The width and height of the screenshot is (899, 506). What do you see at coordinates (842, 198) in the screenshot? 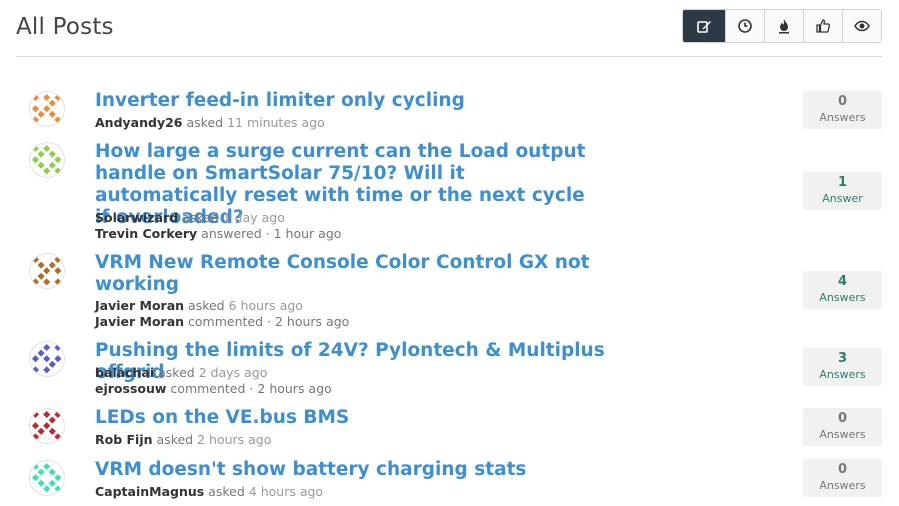
I see `answer-count-label: Answer` at bounding box center [842, 198].